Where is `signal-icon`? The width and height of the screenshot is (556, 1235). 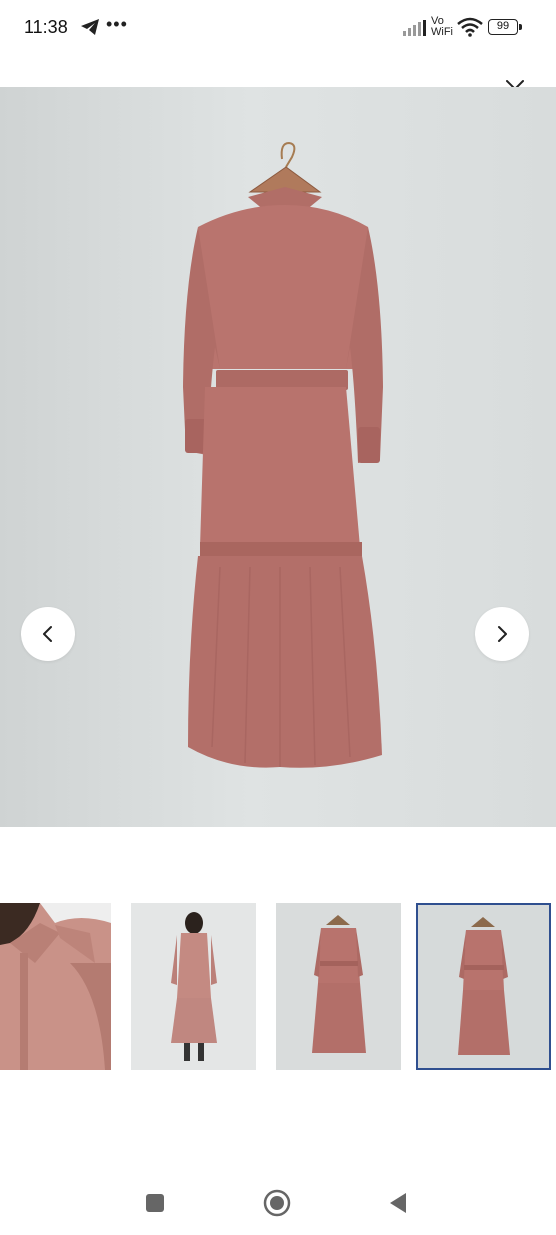 signal-icon is located at coordinates (414, 28).